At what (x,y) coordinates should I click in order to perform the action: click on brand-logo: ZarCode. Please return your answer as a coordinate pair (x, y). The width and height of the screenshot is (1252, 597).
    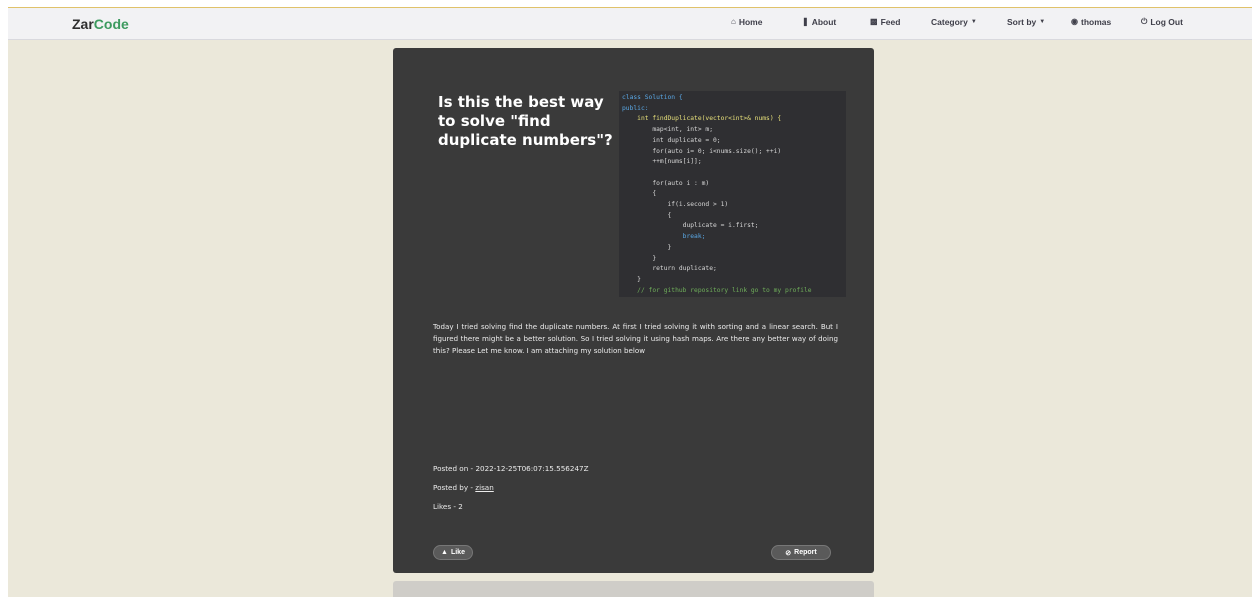
    Looking at the image, I should click on (100, 24).